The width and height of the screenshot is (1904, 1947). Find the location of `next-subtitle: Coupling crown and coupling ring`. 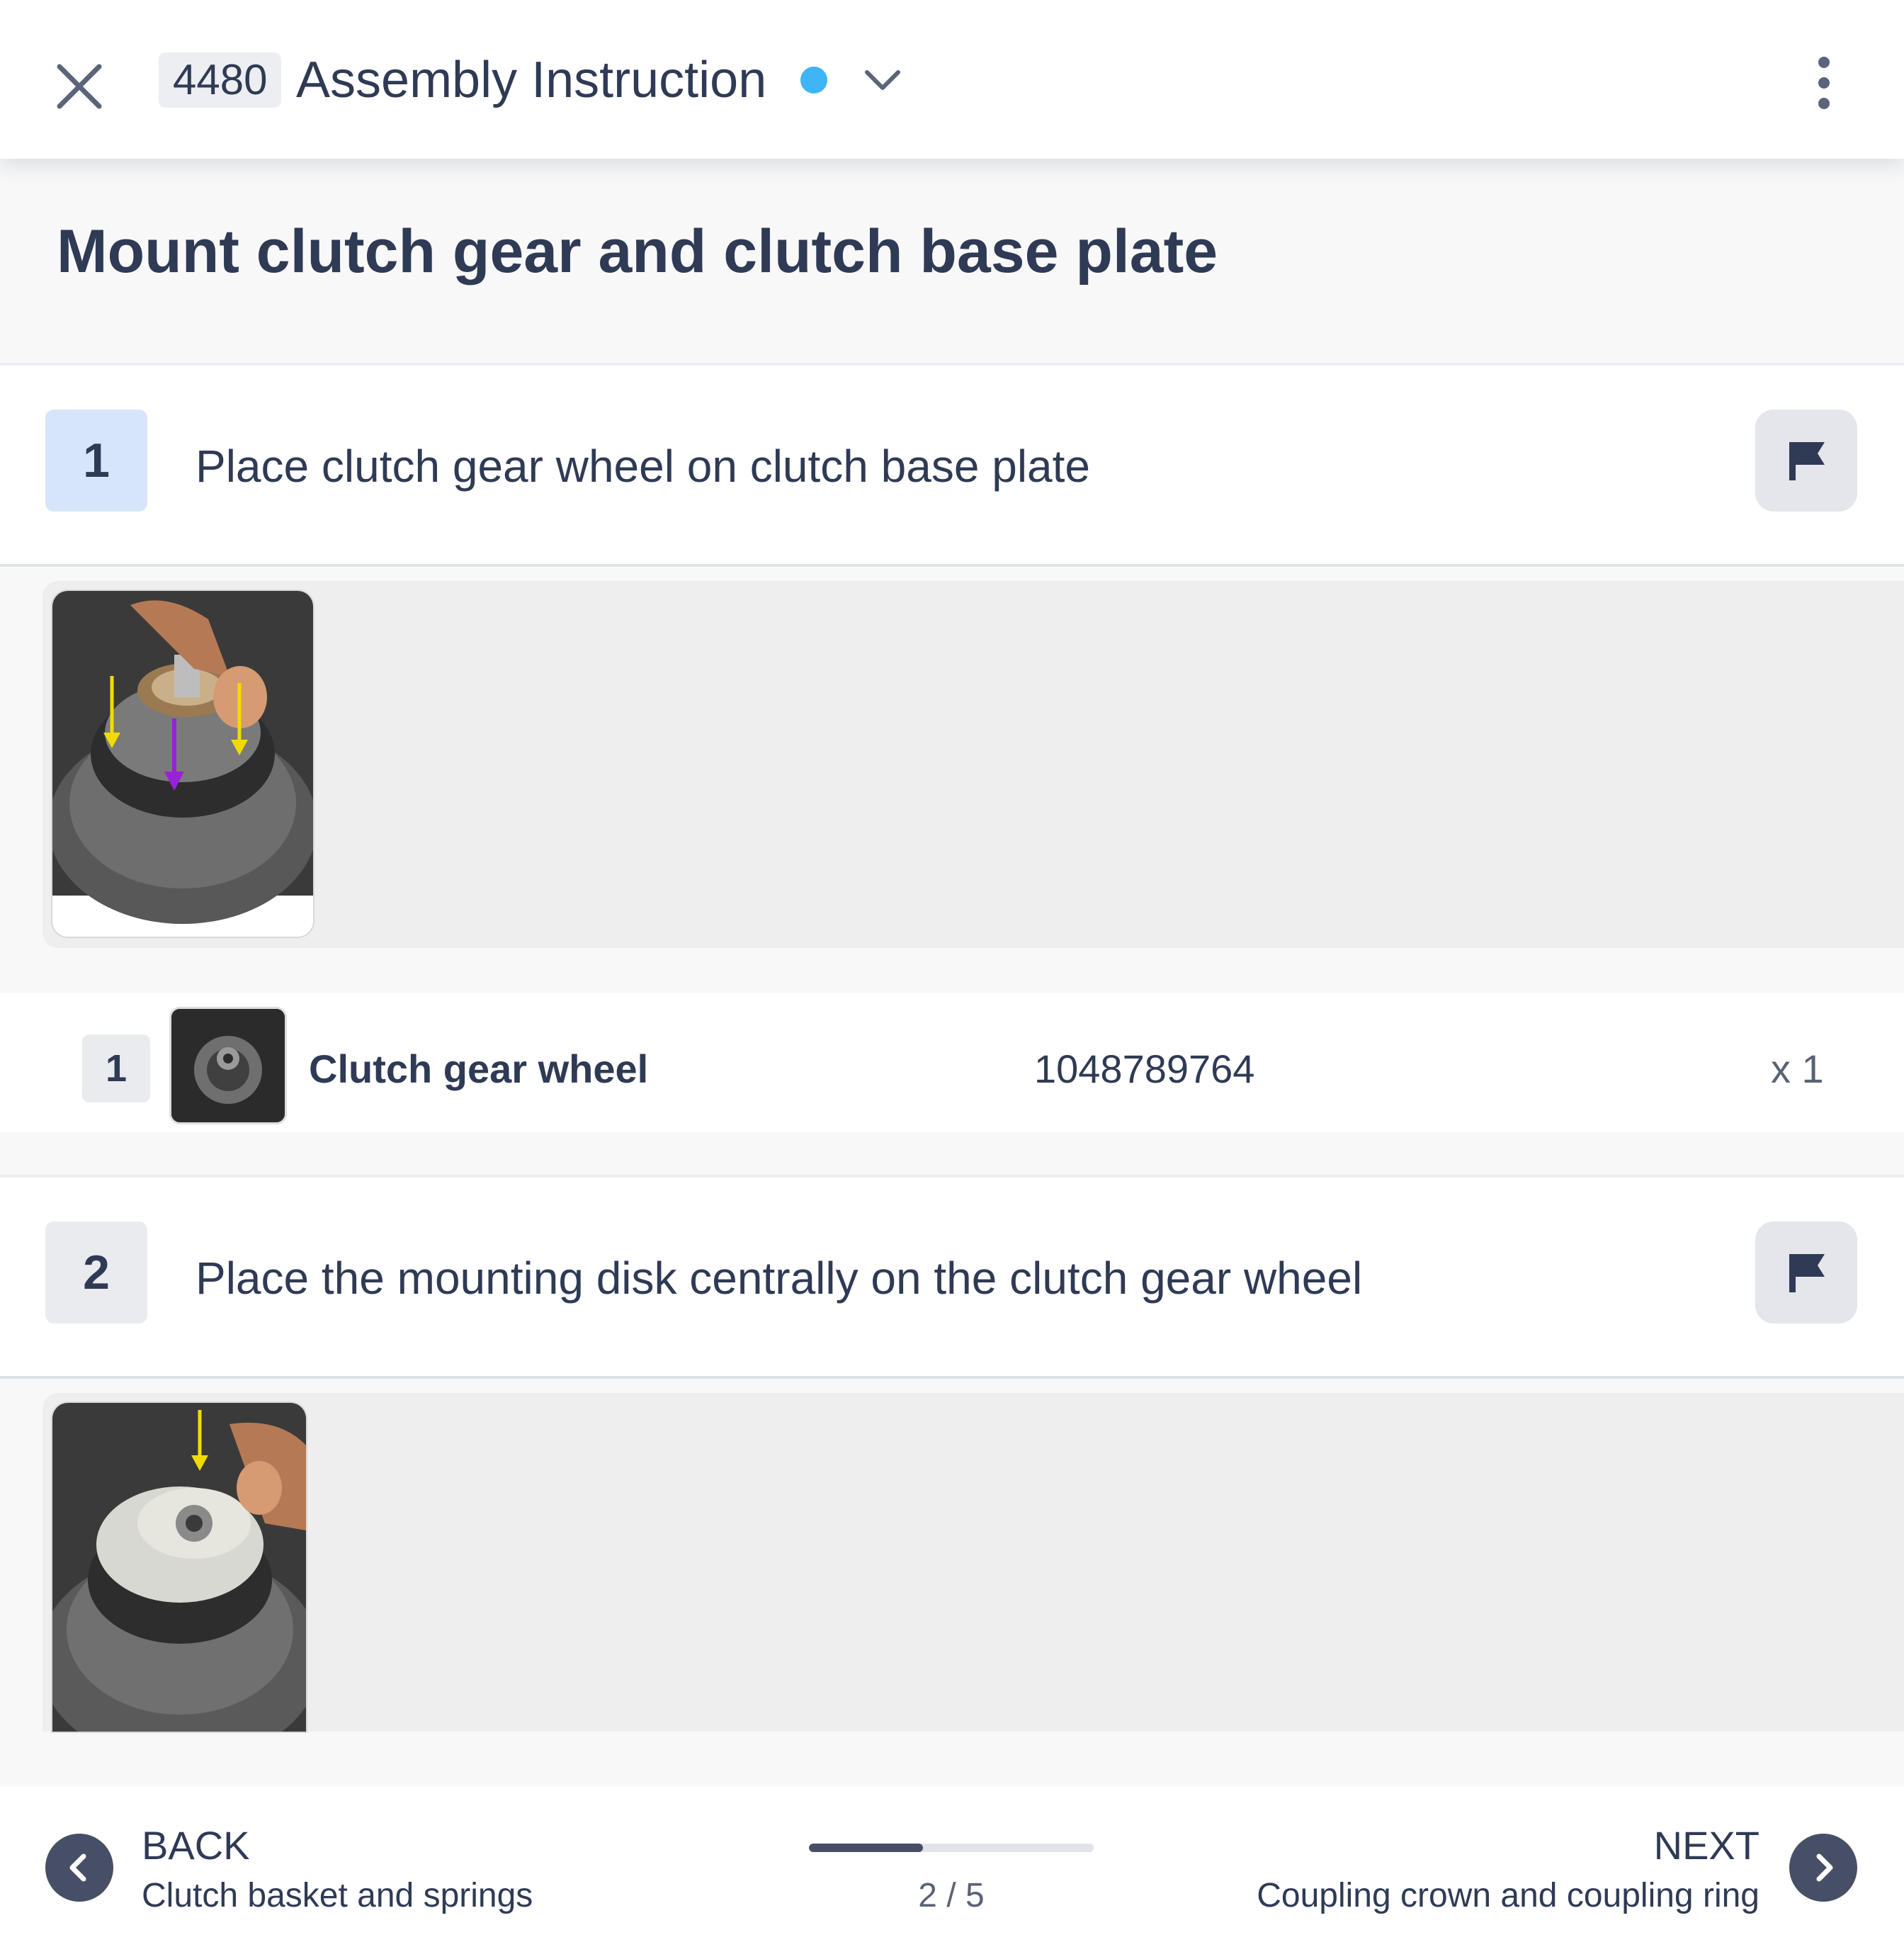

next-subtitle: Coupling crown and coupling ring is located at coordinates (1509, 1896).